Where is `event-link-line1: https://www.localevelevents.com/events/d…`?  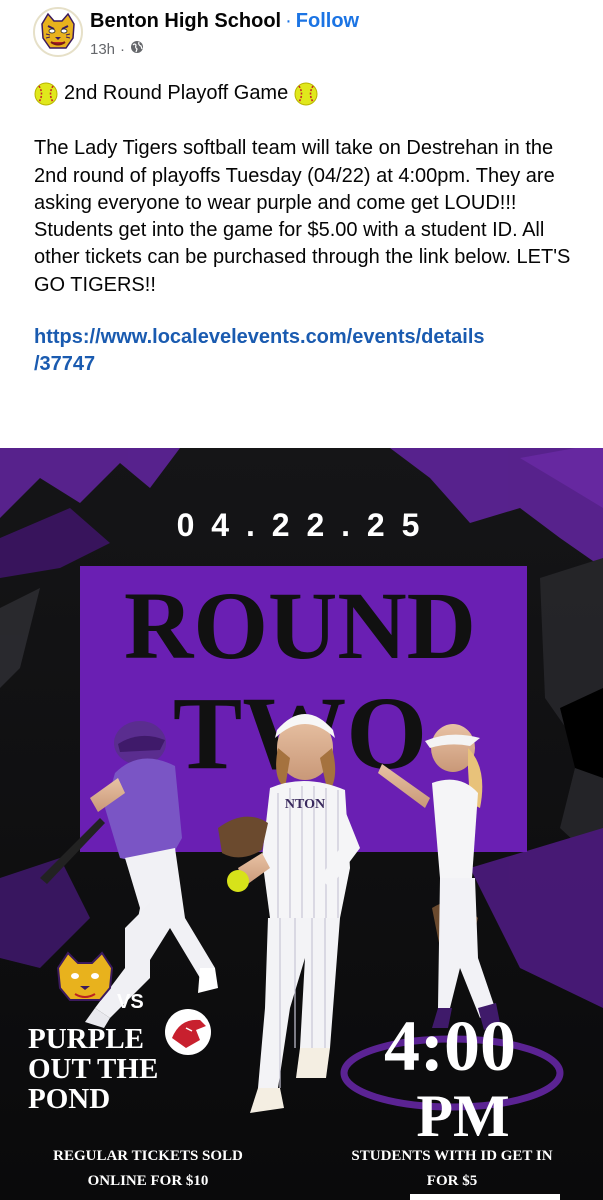 event-link-line1: https://www.localevelevents.com/events/d… is located at coordinates (306, 337).